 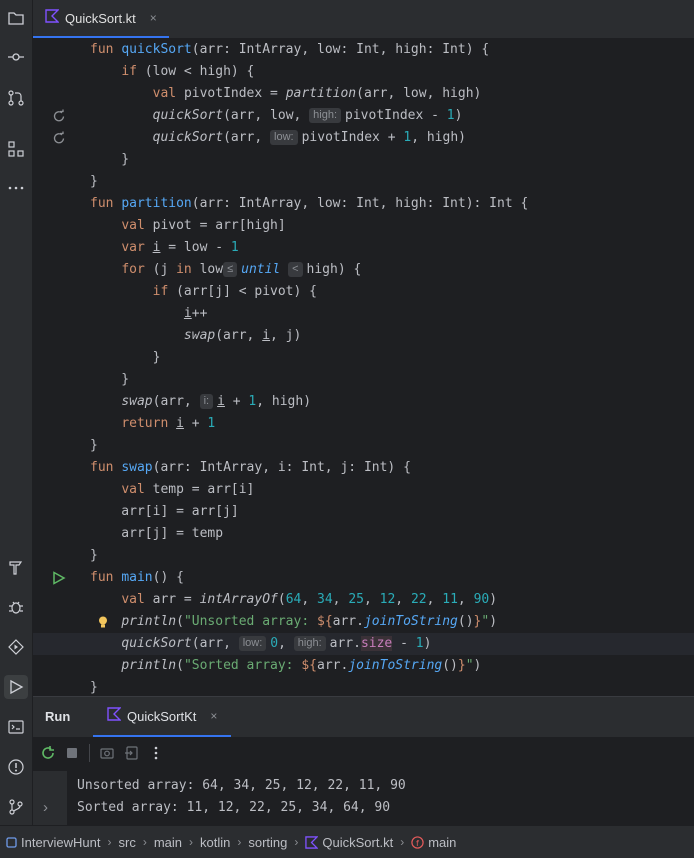 I want to click on version-control-icon, so click(x=16, y=807).